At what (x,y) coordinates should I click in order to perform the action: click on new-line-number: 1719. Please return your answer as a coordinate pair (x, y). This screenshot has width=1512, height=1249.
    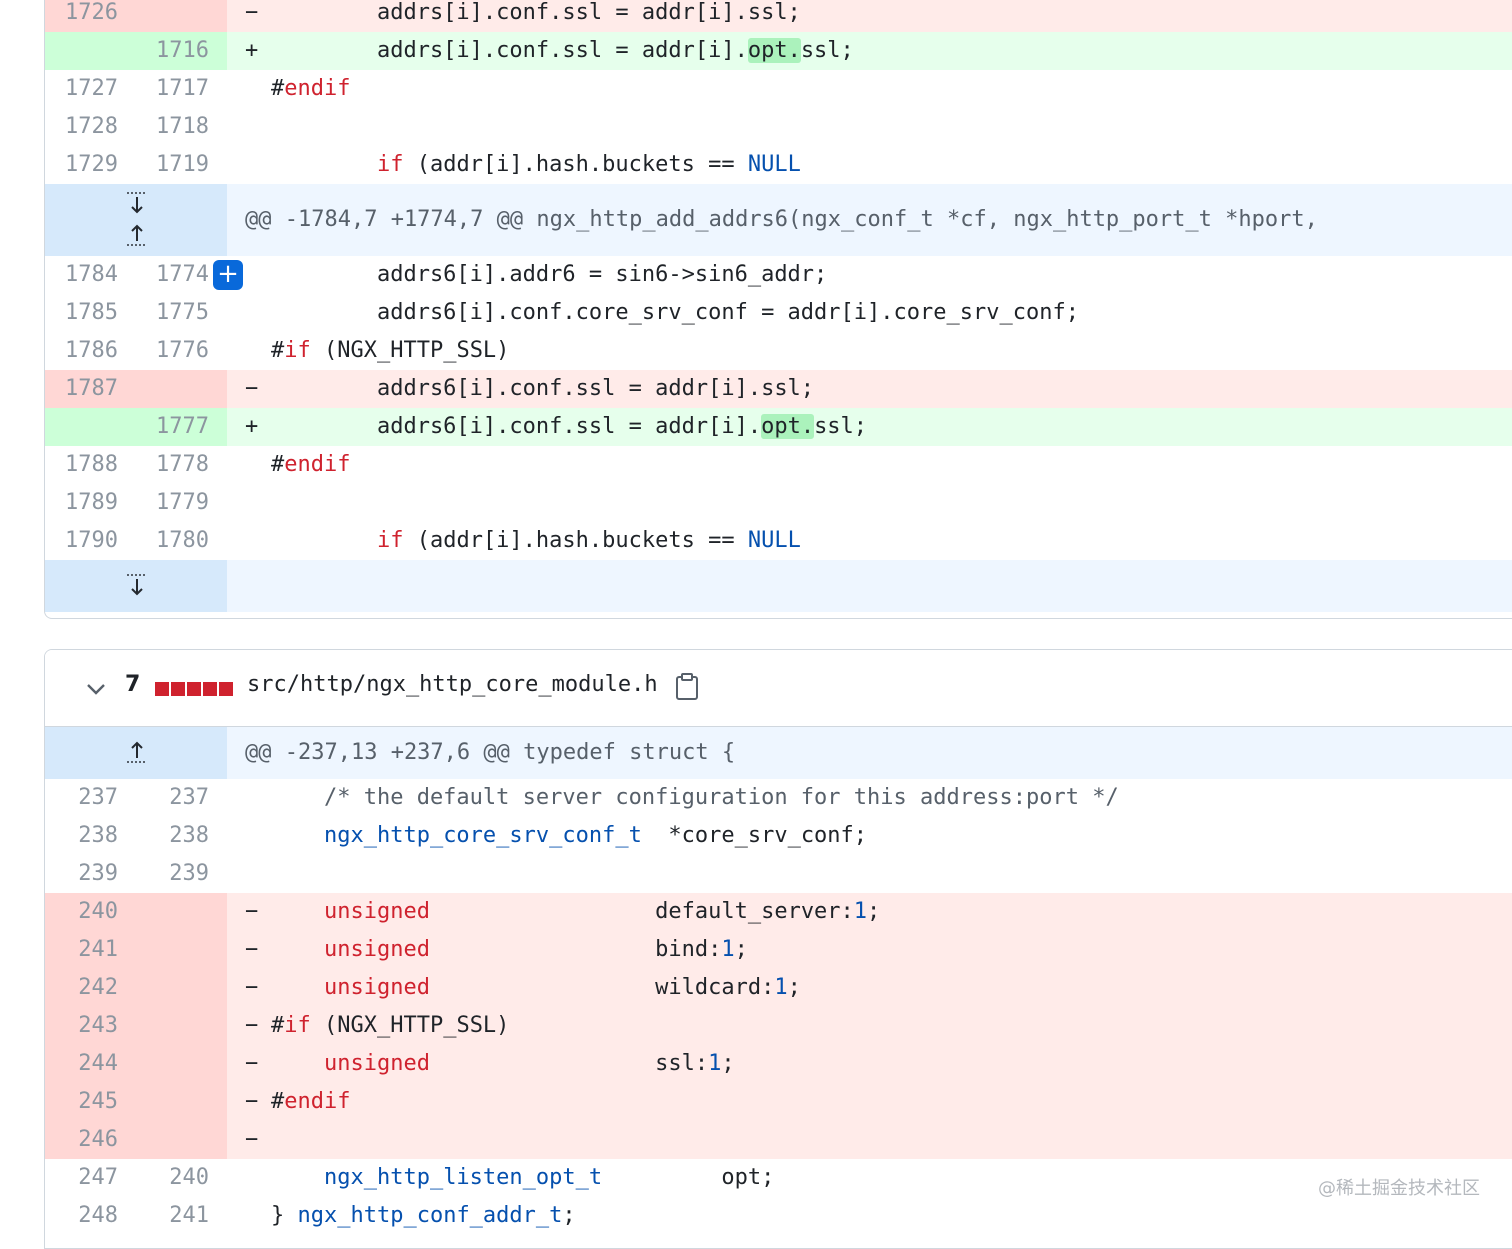
    Looking at the image, I should click on (181, 165).